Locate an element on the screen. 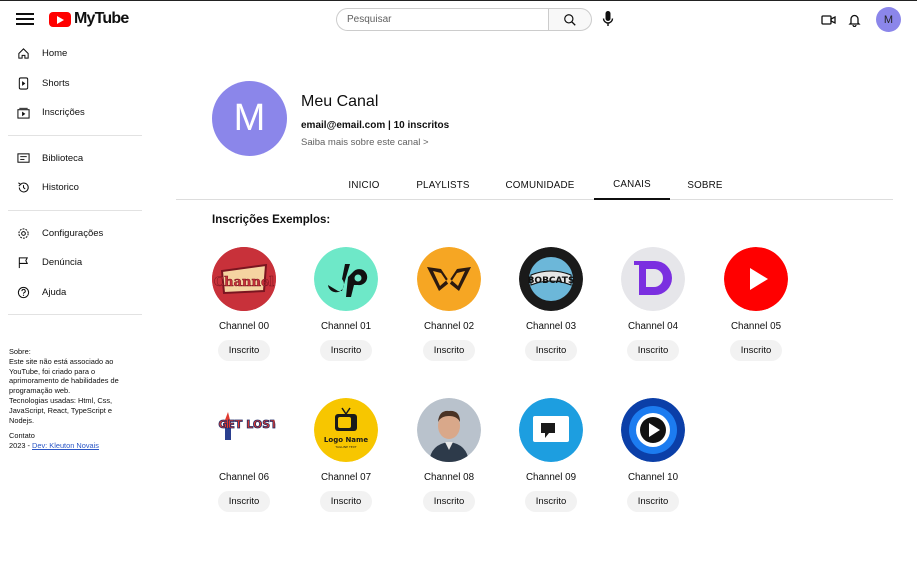 This screenshot has width=917, height=573. channel-06-logo-text: GET LOST is located at coordinates (247, 424).